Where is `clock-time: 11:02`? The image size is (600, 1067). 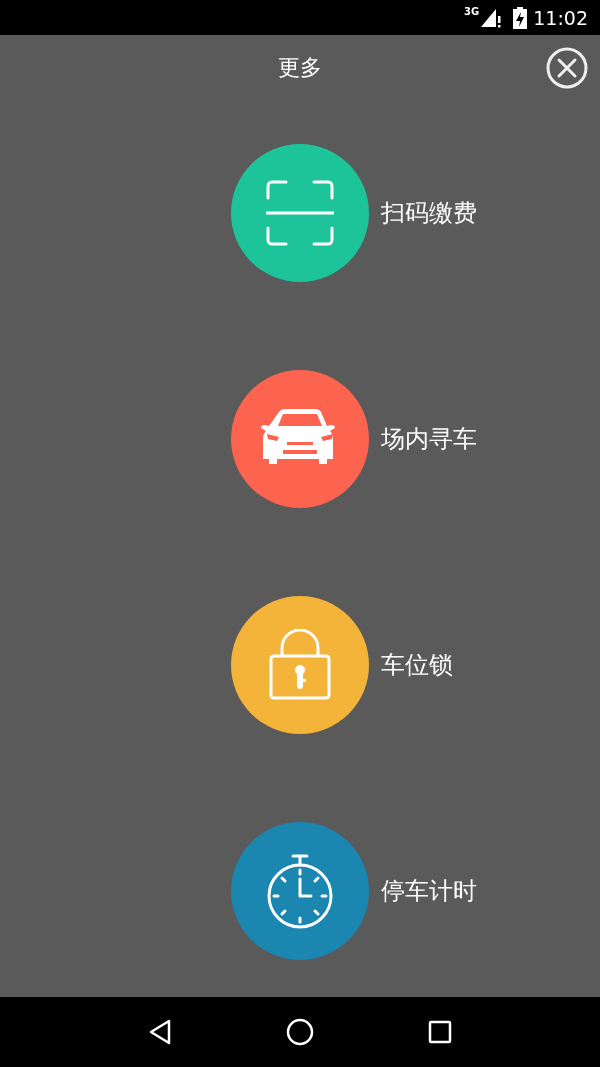
clock-time: 11:02 is located at coordinates (560, 17).